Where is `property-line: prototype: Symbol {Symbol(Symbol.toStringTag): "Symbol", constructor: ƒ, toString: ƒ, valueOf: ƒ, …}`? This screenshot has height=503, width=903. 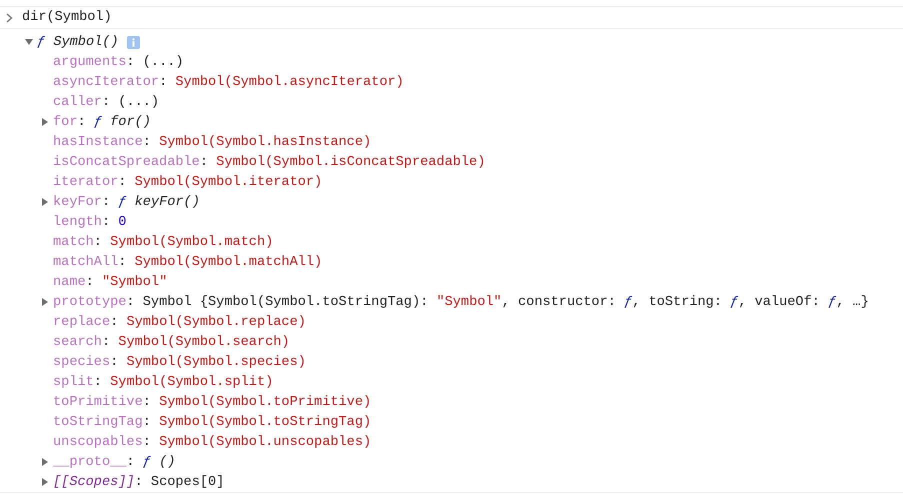 property-line: prototype: Symbol {Symbol(Symbol.toStringTag): "Symbol", constructor: ƒ, toString: ƒ, valueOf: ƒ, …} is located at coordinates (461, 302).